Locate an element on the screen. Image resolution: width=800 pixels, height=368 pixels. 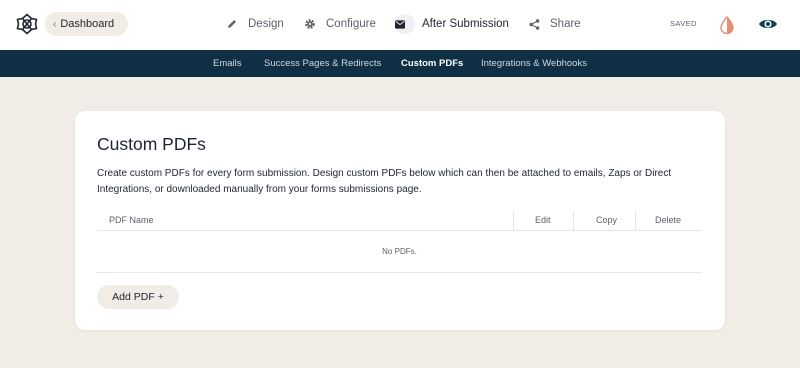
saved-status: SAVED is located at coordinates (683, 23).